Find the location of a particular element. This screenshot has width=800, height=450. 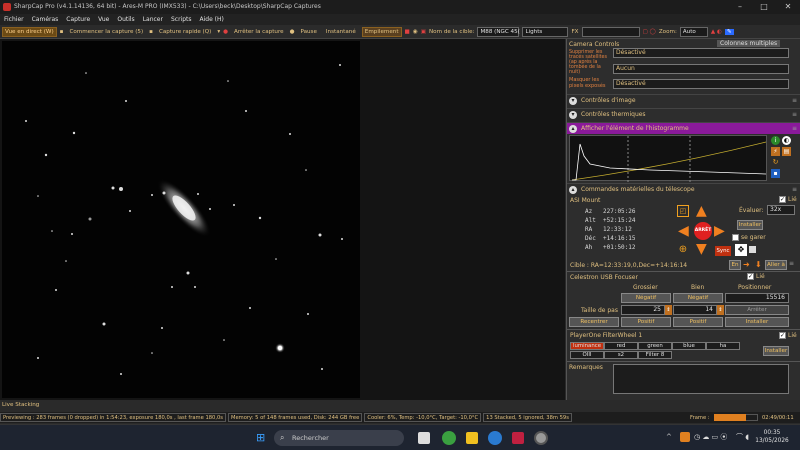

arrow-left-icon: ◀ is located at coordinates (683, 231).